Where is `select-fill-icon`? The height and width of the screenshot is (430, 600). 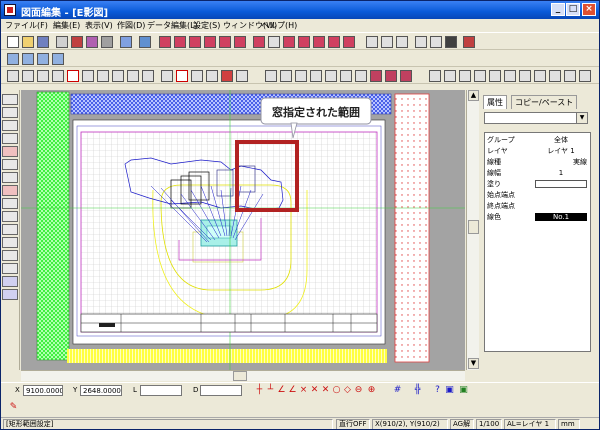 select-fill-icon is located at coordinates (227, 76).